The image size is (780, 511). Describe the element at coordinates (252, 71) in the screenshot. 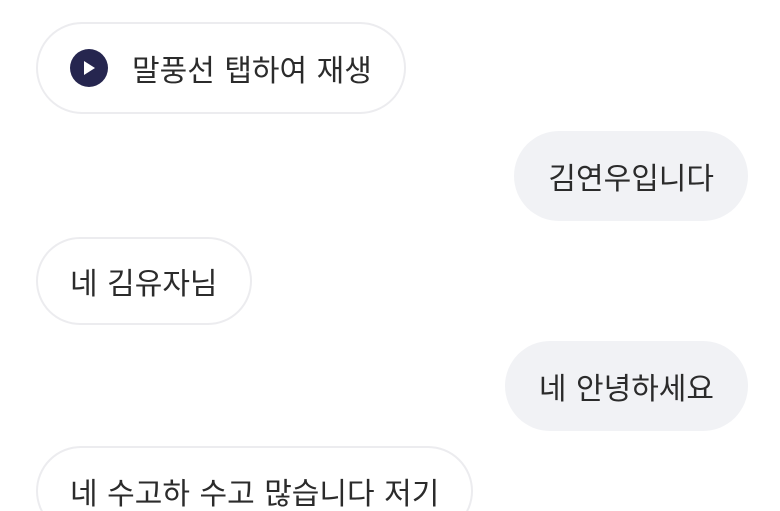

I see `play-hint-text: 말풍선 탭하여 재생` at that location.